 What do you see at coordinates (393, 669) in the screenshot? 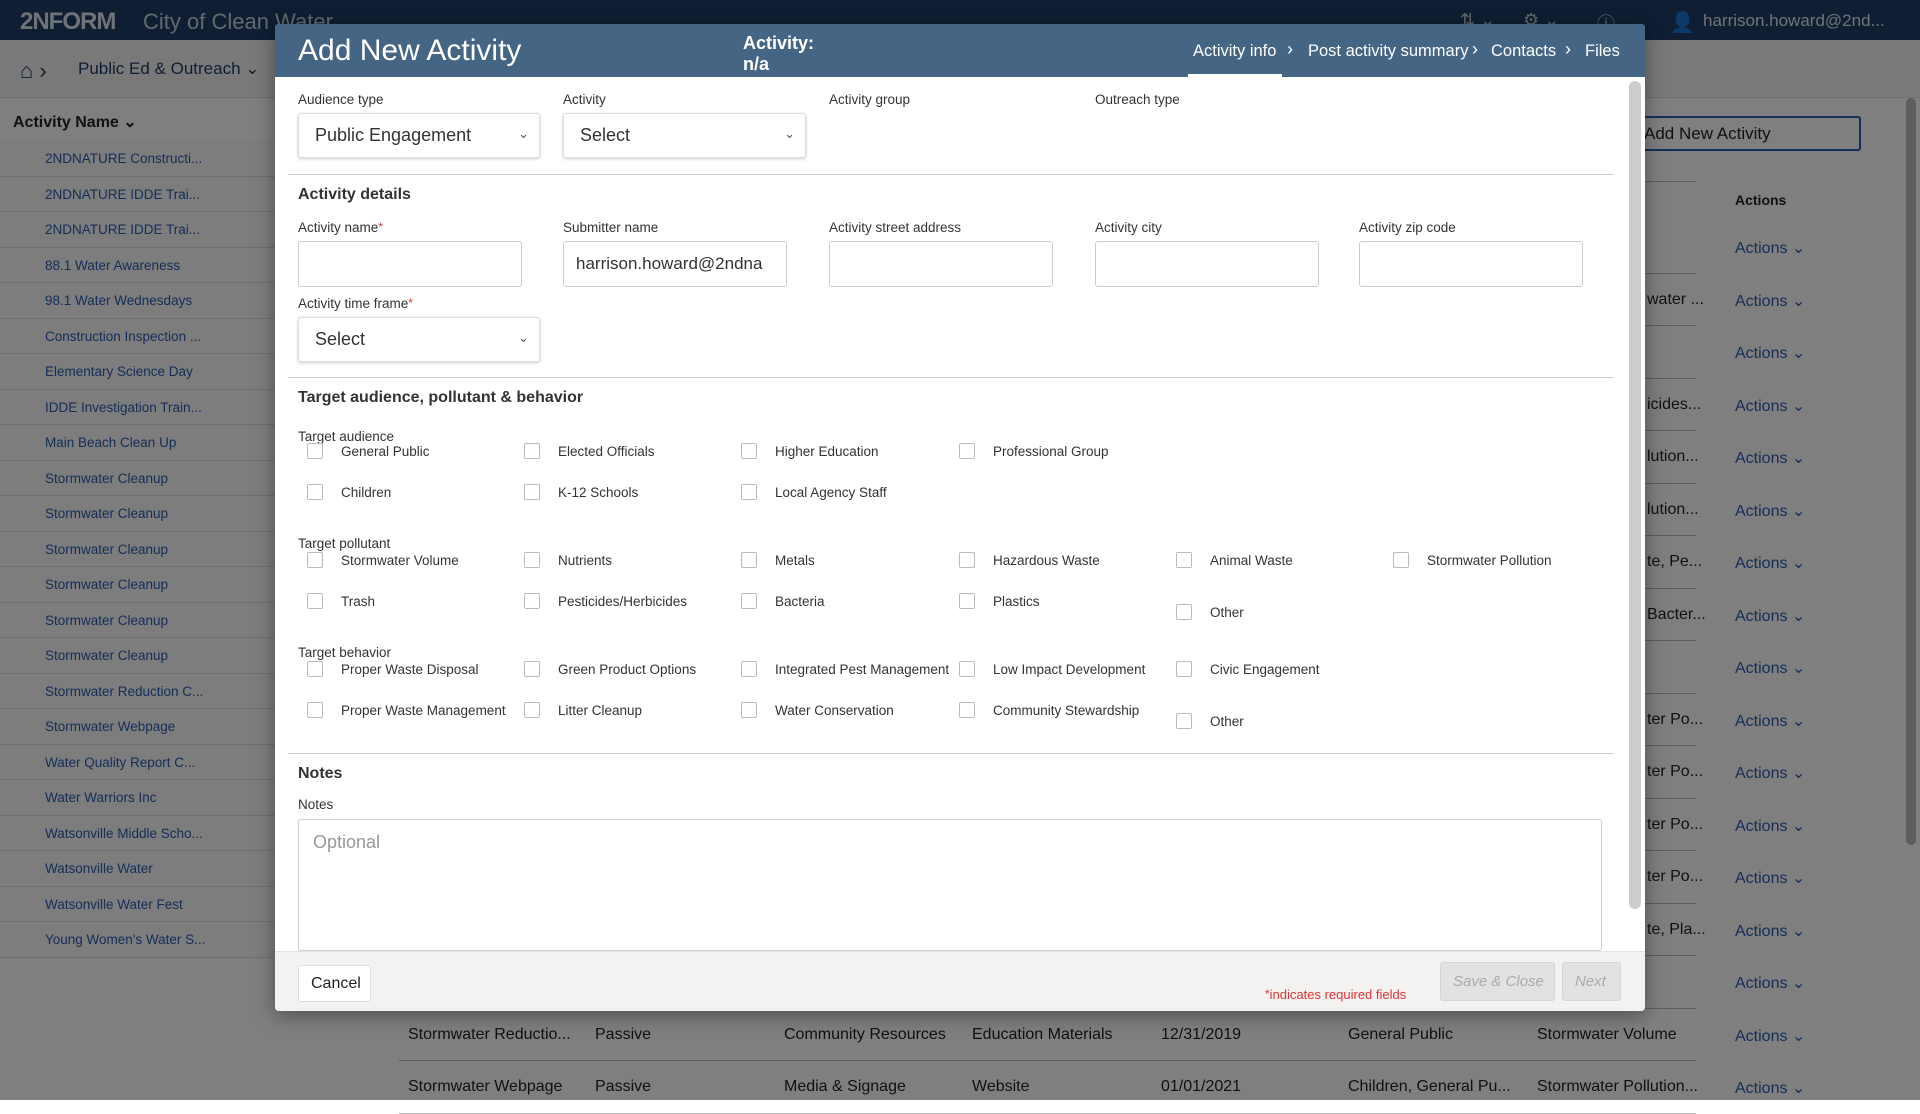
I see `checkbox-proper-waste-disposal: Proper Waste Disposal` at bounding box center [393, 669].